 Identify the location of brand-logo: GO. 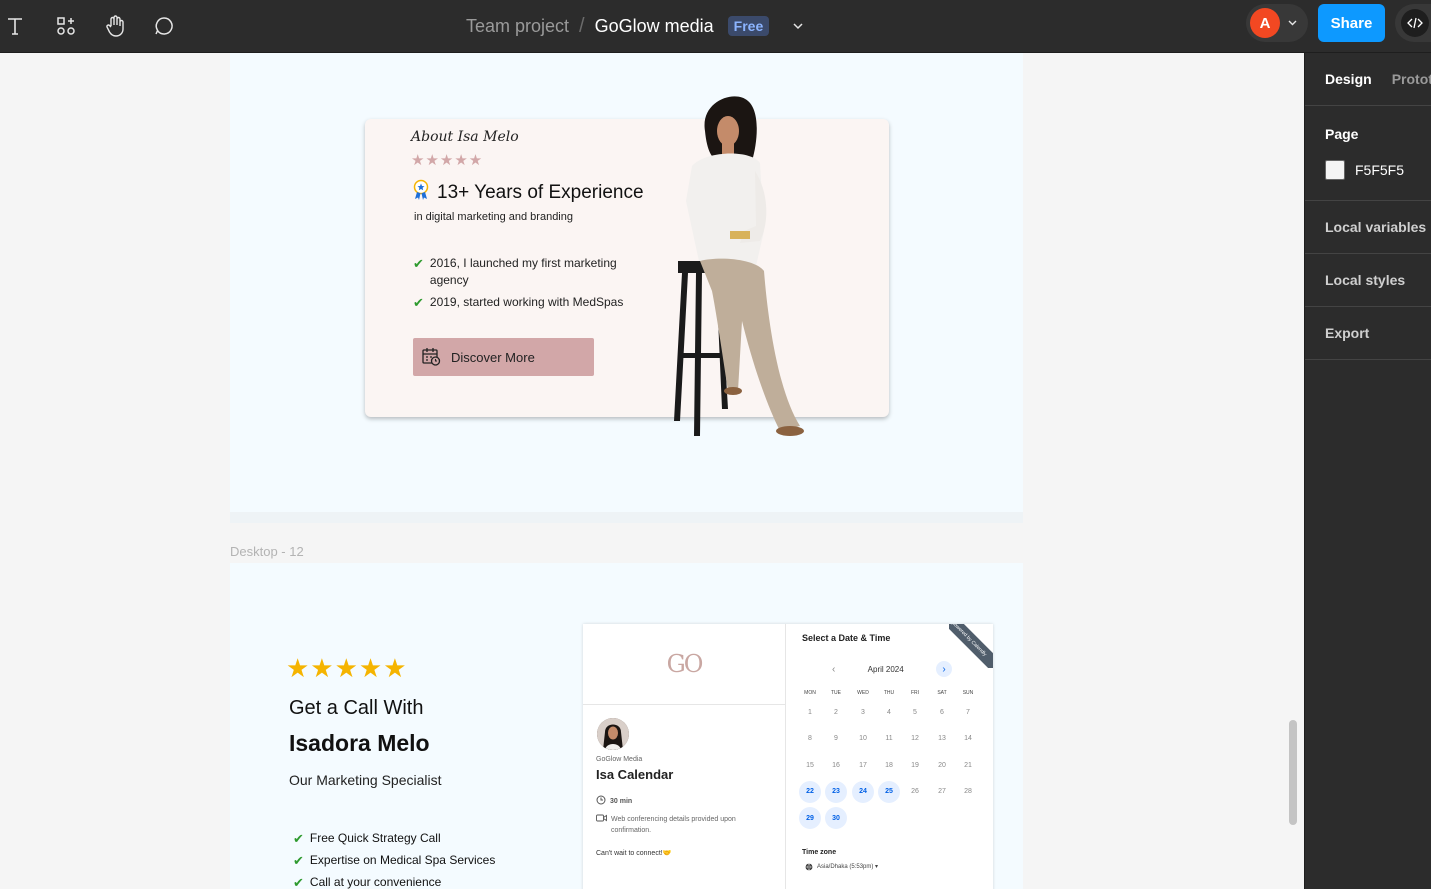
(685, 664).